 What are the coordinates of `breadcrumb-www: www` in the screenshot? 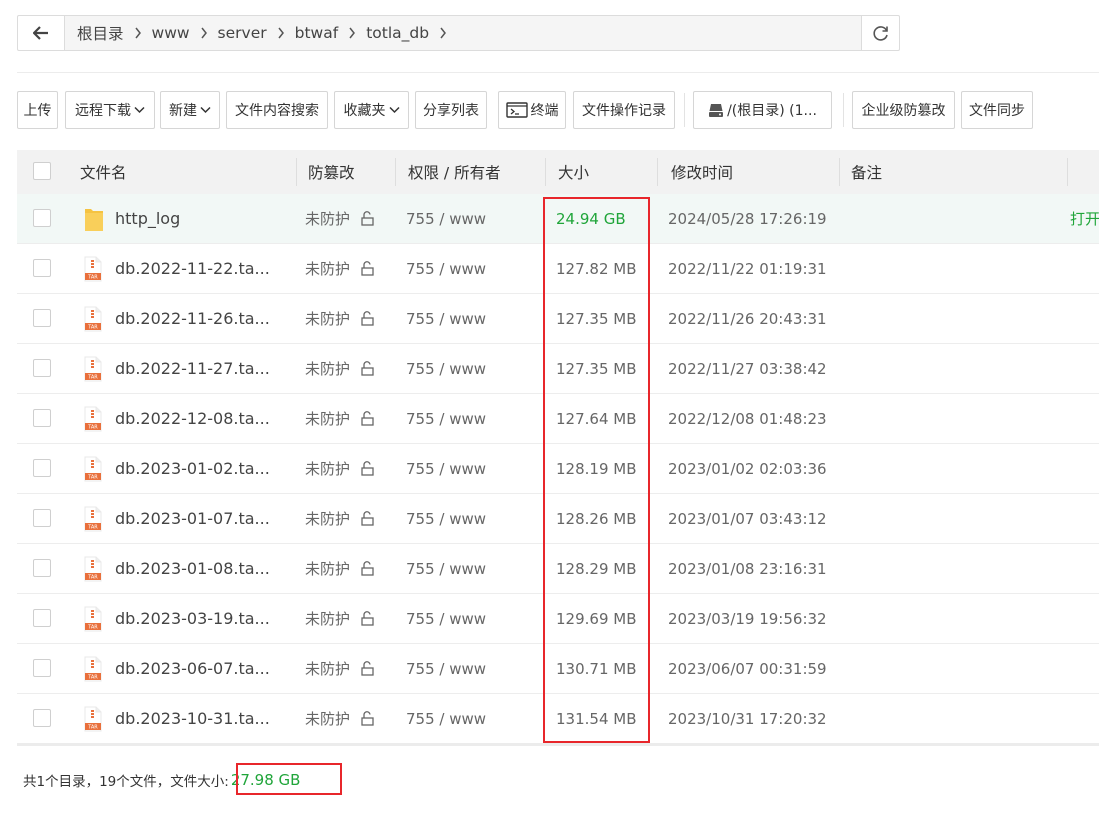 It's located at (171, 33).